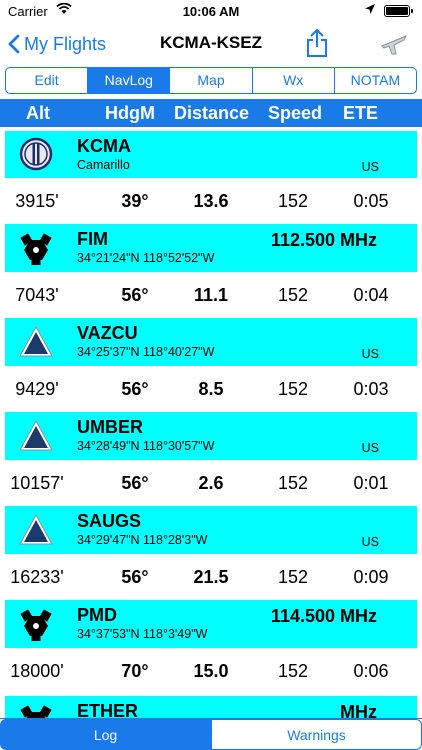 The image size is (422, 750). I want to click on leg-distance: 2.6, so click(211, 483).